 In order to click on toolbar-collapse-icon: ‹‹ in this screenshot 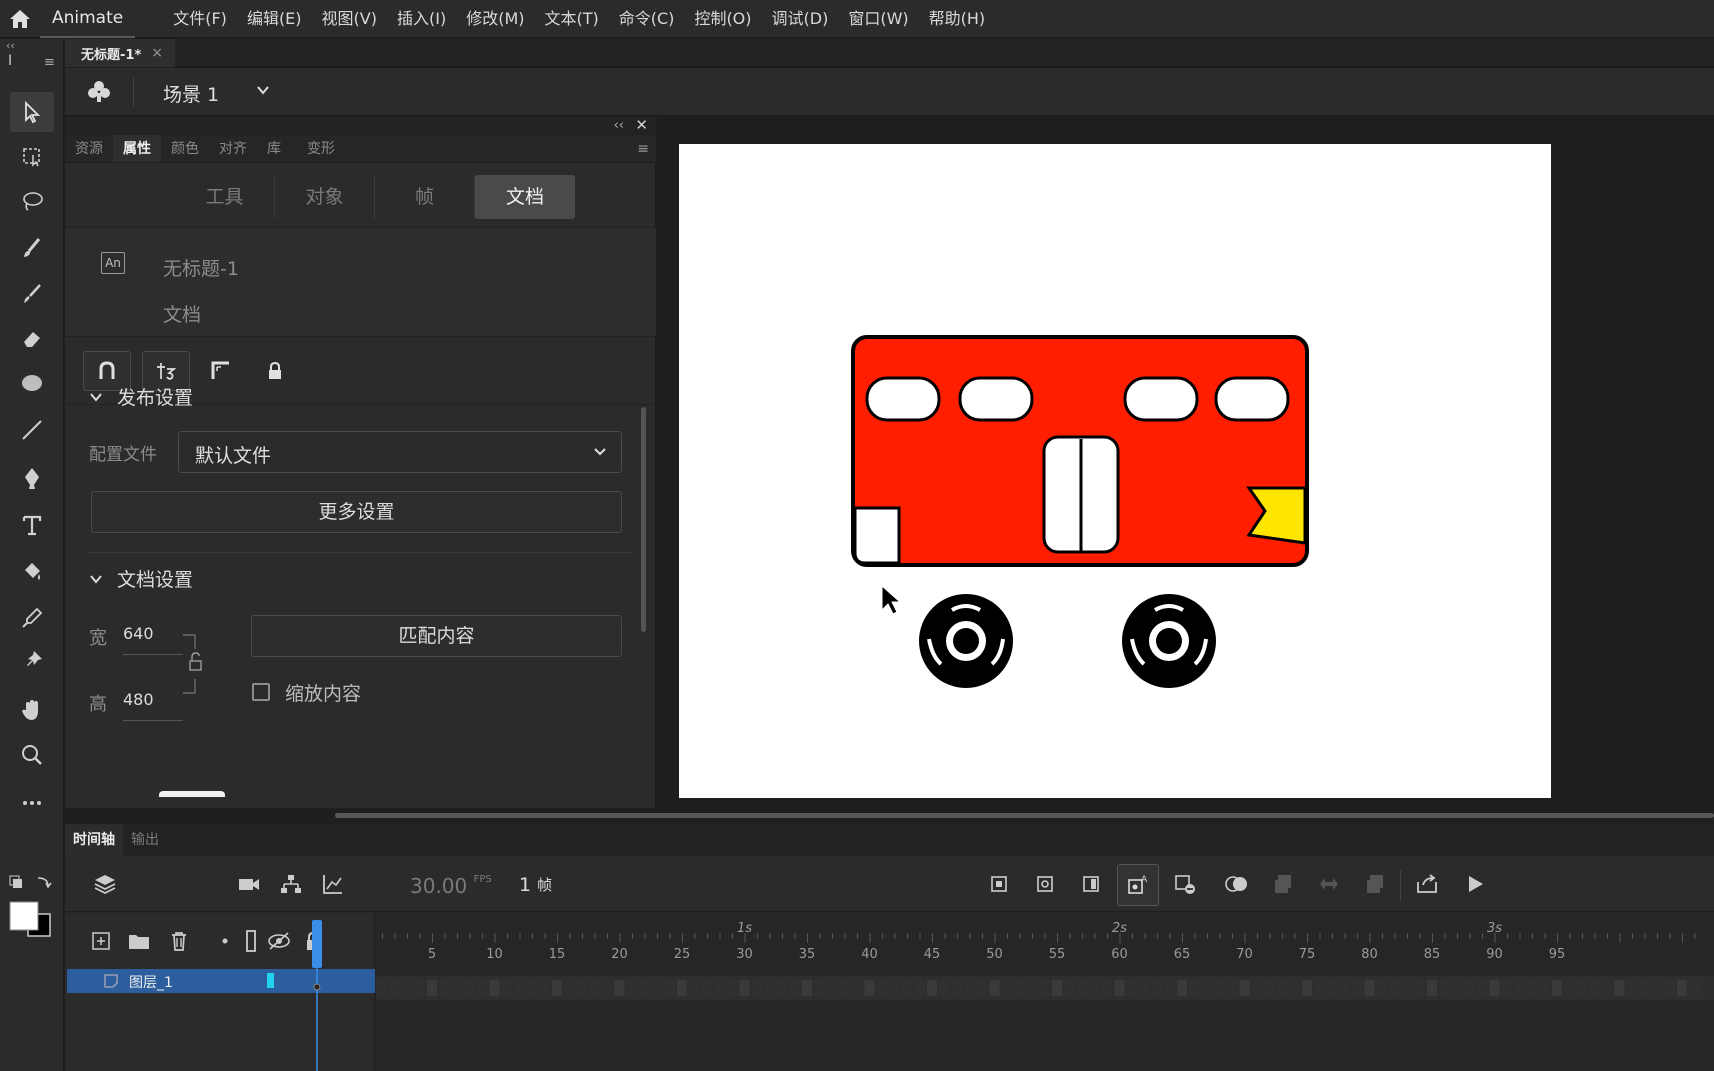, I will do `click(10, 45)`.